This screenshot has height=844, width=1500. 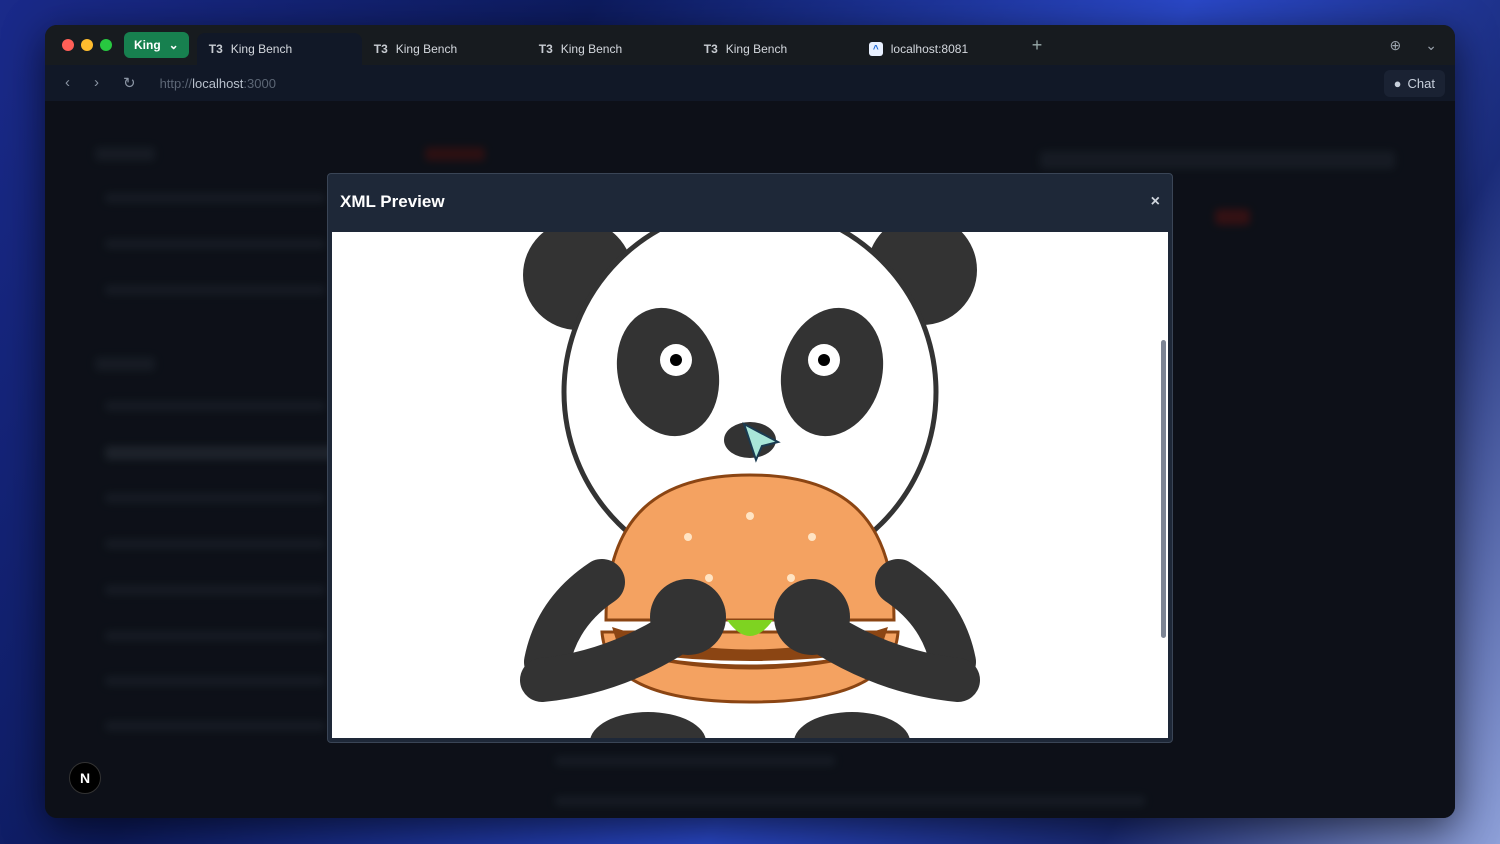 I want to click on preview-scrollbar, so click(x=1163, y=489).